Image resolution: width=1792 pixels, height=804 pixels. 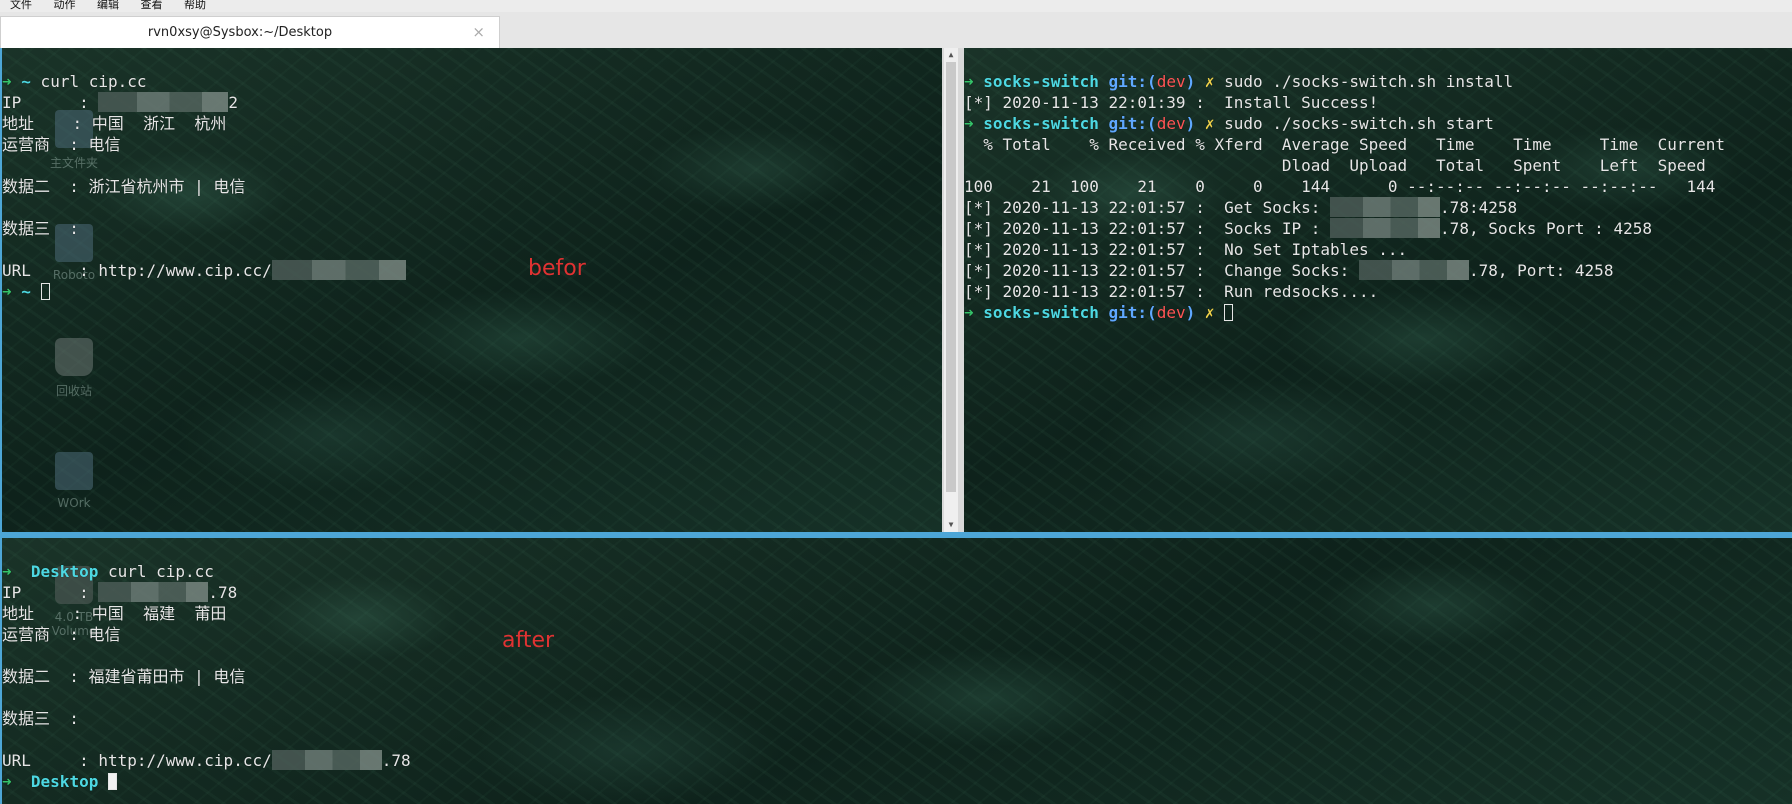 What do you see at coordinates (478, 32) in the screenshot?
I see `close-icon: ×` at bounding box center [478, 32].